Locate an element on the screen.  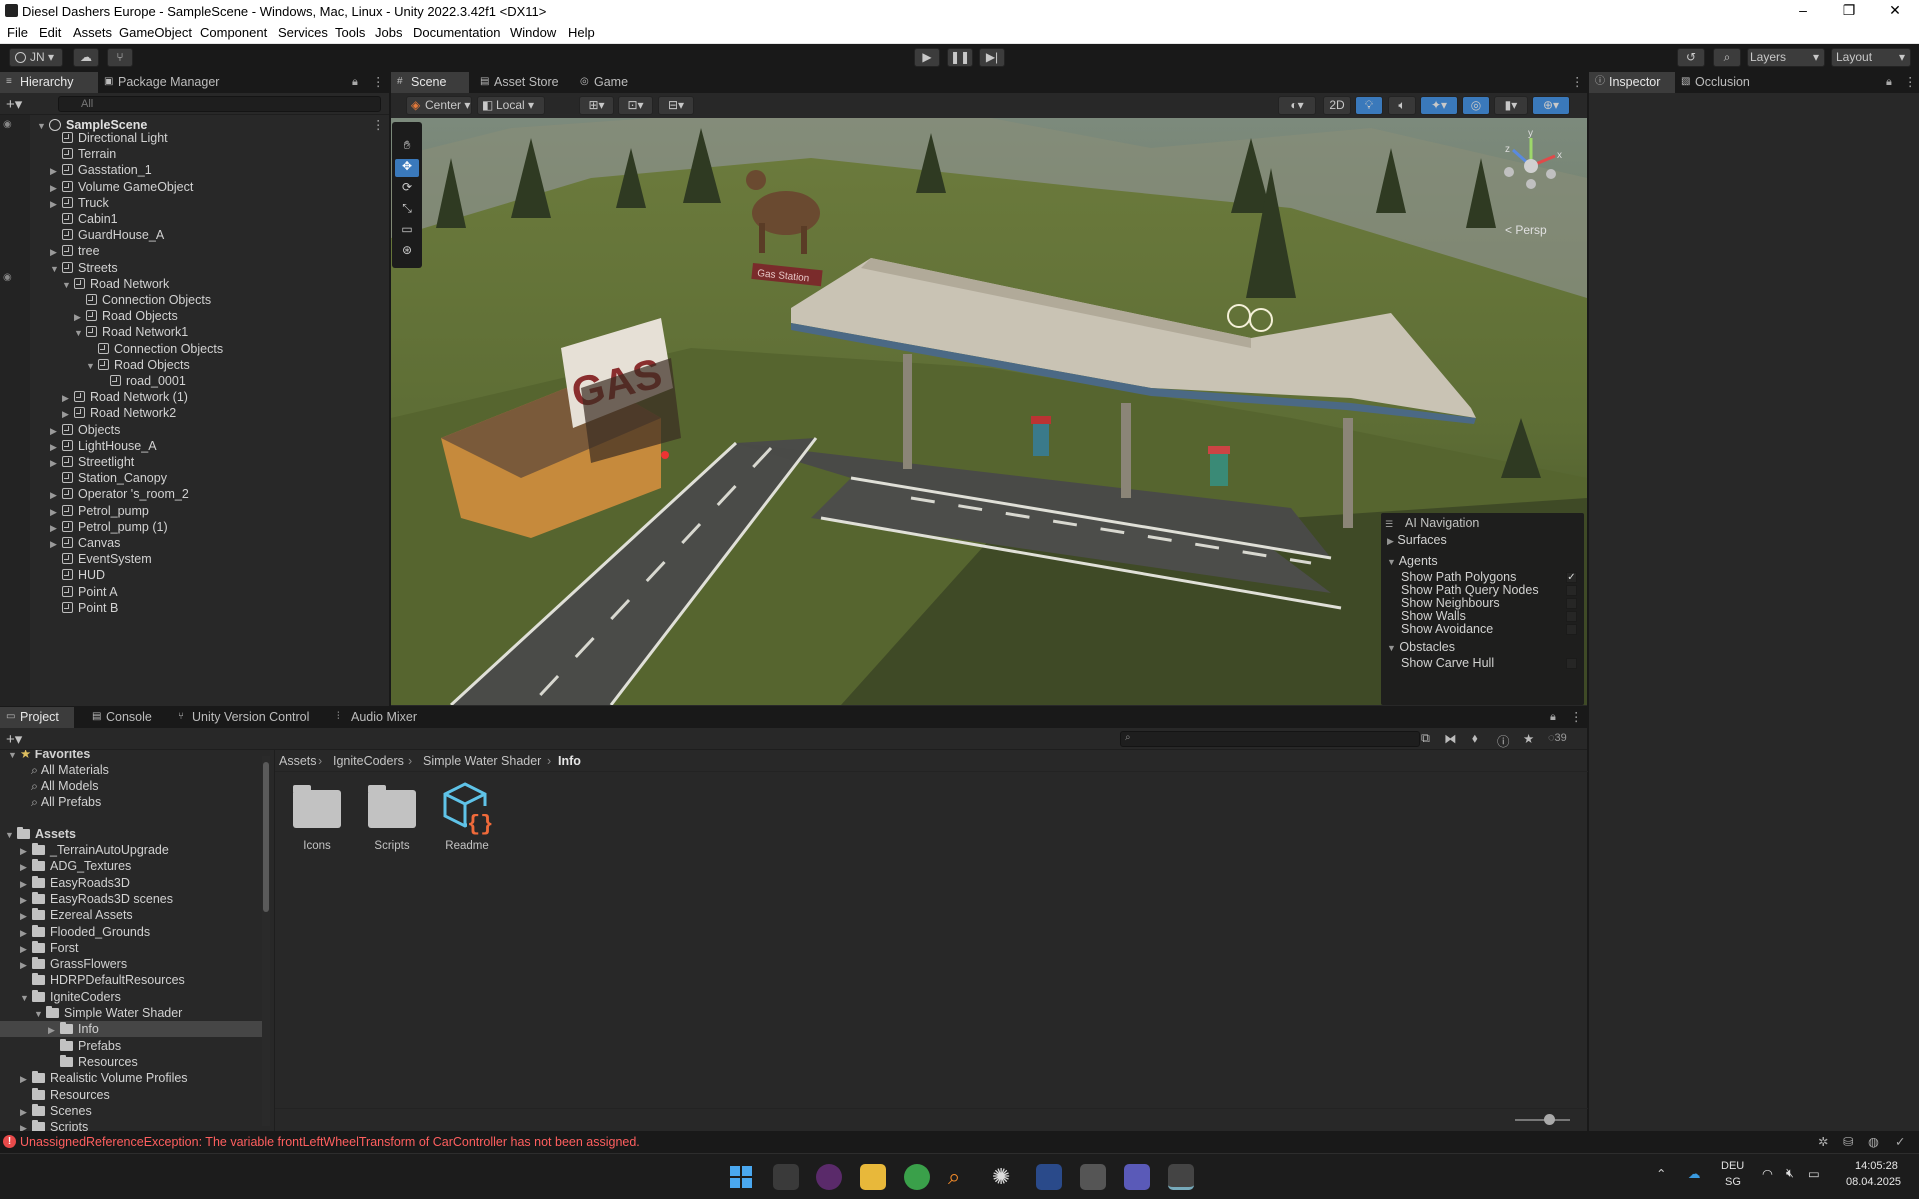
tab-scene: # Scene is located at coordinates (430, 82).